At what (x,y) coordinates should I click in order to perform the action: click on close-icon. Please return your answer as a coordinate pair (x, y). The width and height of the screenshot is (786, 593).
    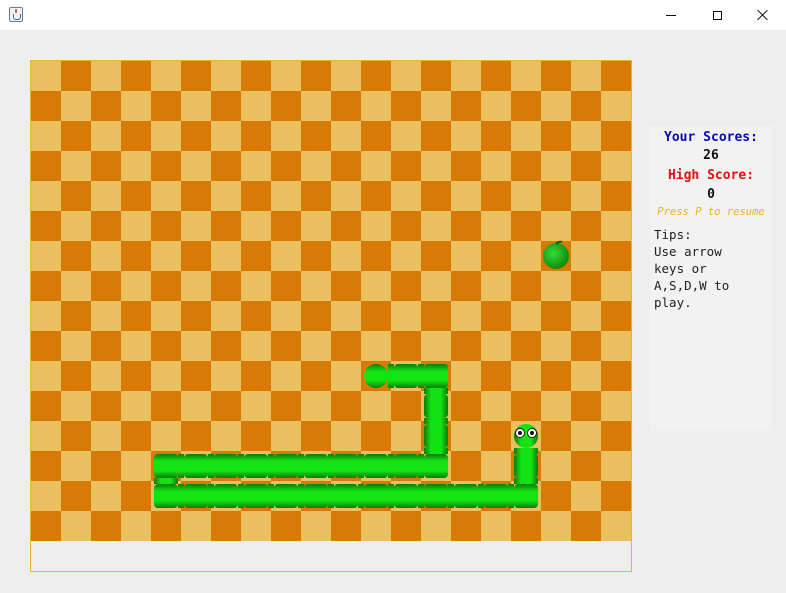
    Looking at the image, I should click on (763, 15).